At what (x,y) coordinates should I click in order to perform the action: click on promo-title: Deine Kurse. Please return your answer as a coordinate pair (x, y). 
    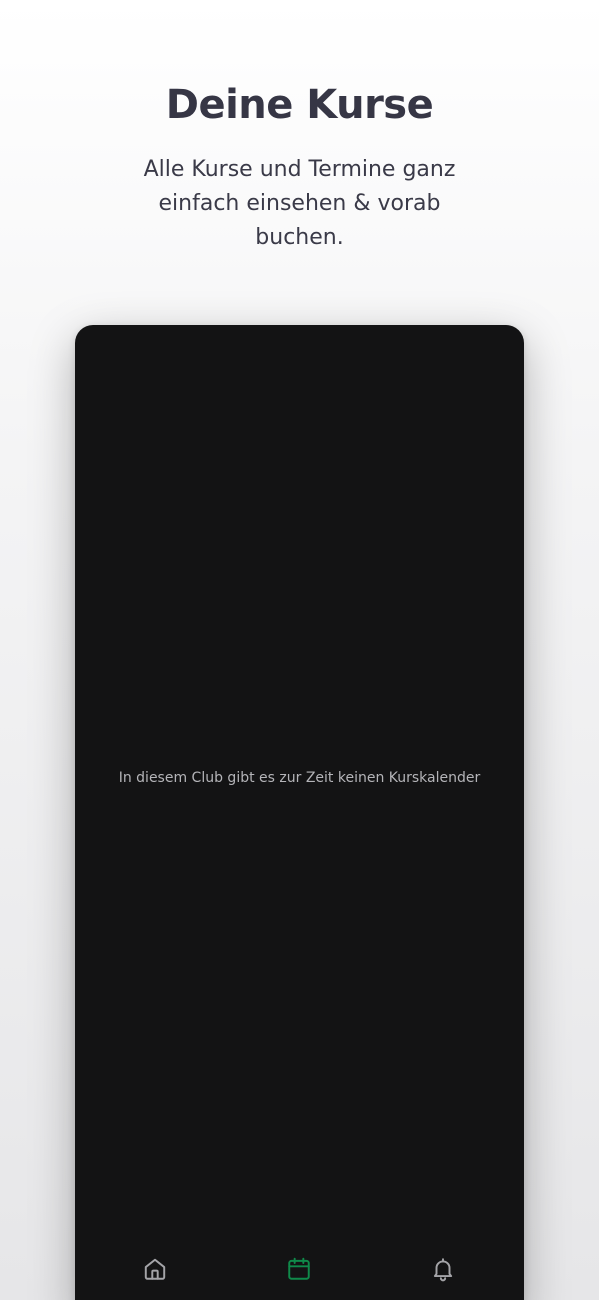
    Looking at the image, I should click on (299, 105).